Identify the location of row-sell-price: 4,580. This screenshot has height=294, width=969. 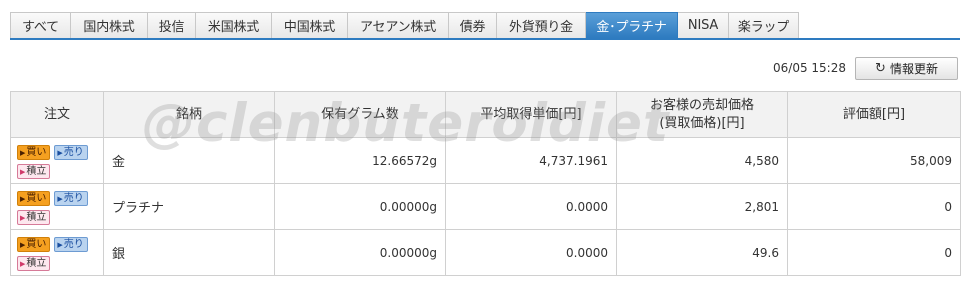
(702, 160).